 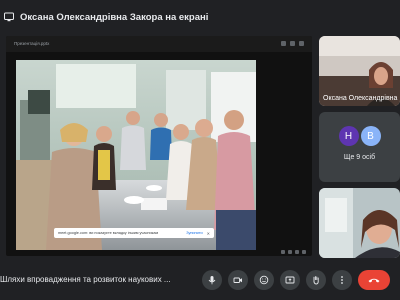 What do you see at coordinates (359, 147) in the screenshot?
I see `others-tile: Н В Ще 9 осіб` at bounding box center [359, 147].